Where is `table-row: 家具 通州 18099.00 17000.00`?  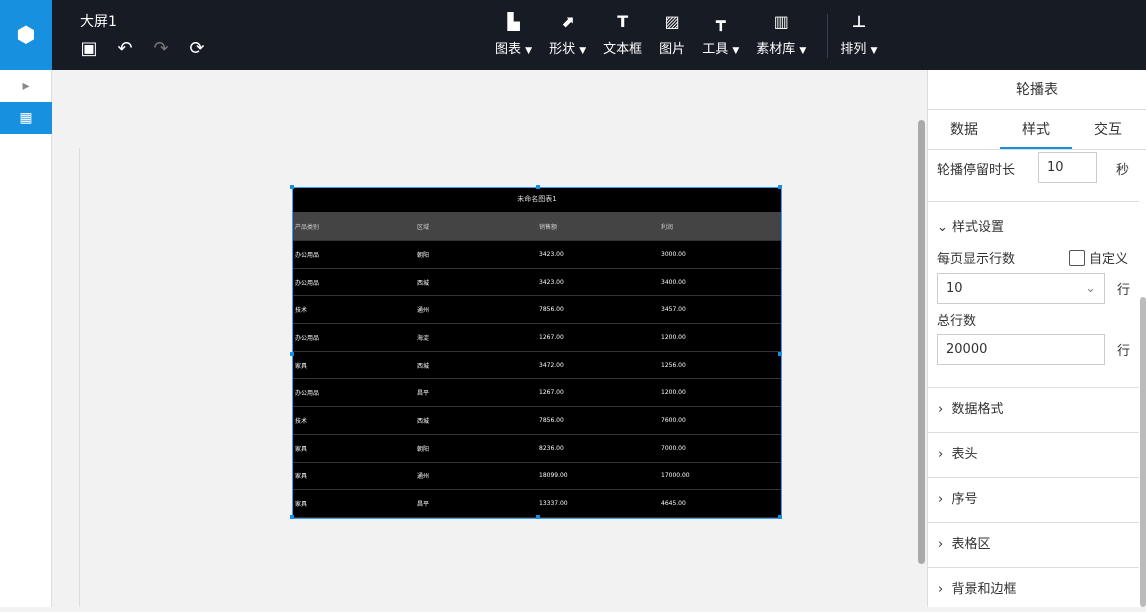 table-row: 家具 通州 18099.00 17000.00 is located at coordinates (537, 477).